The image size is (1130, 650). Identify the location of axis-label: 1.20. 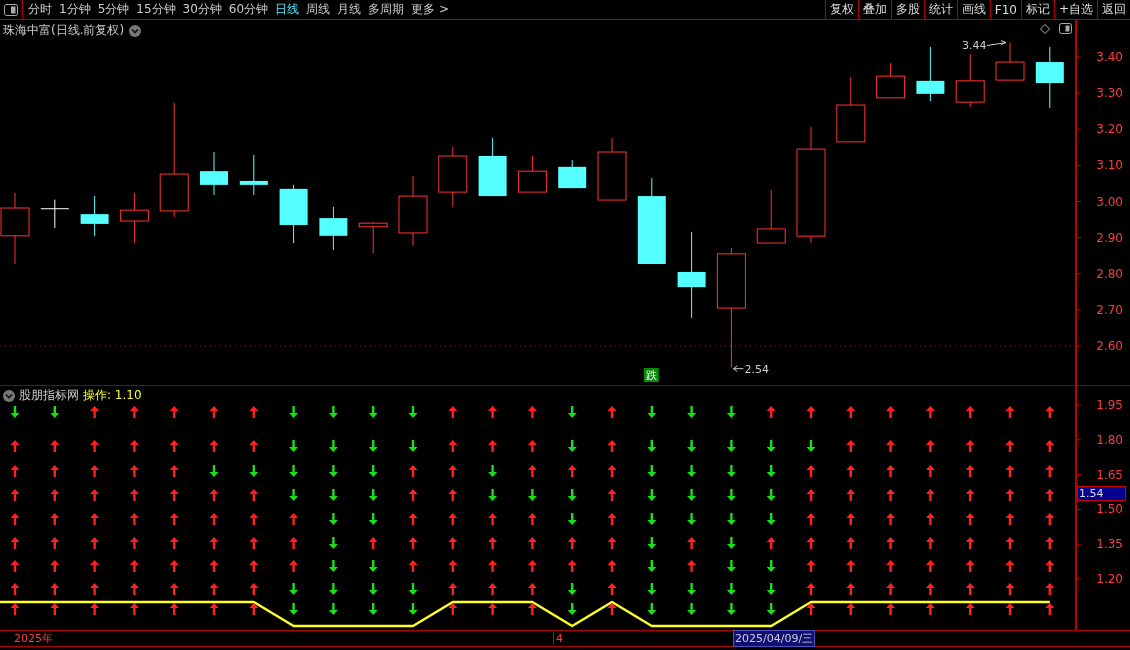
(1109, 579).